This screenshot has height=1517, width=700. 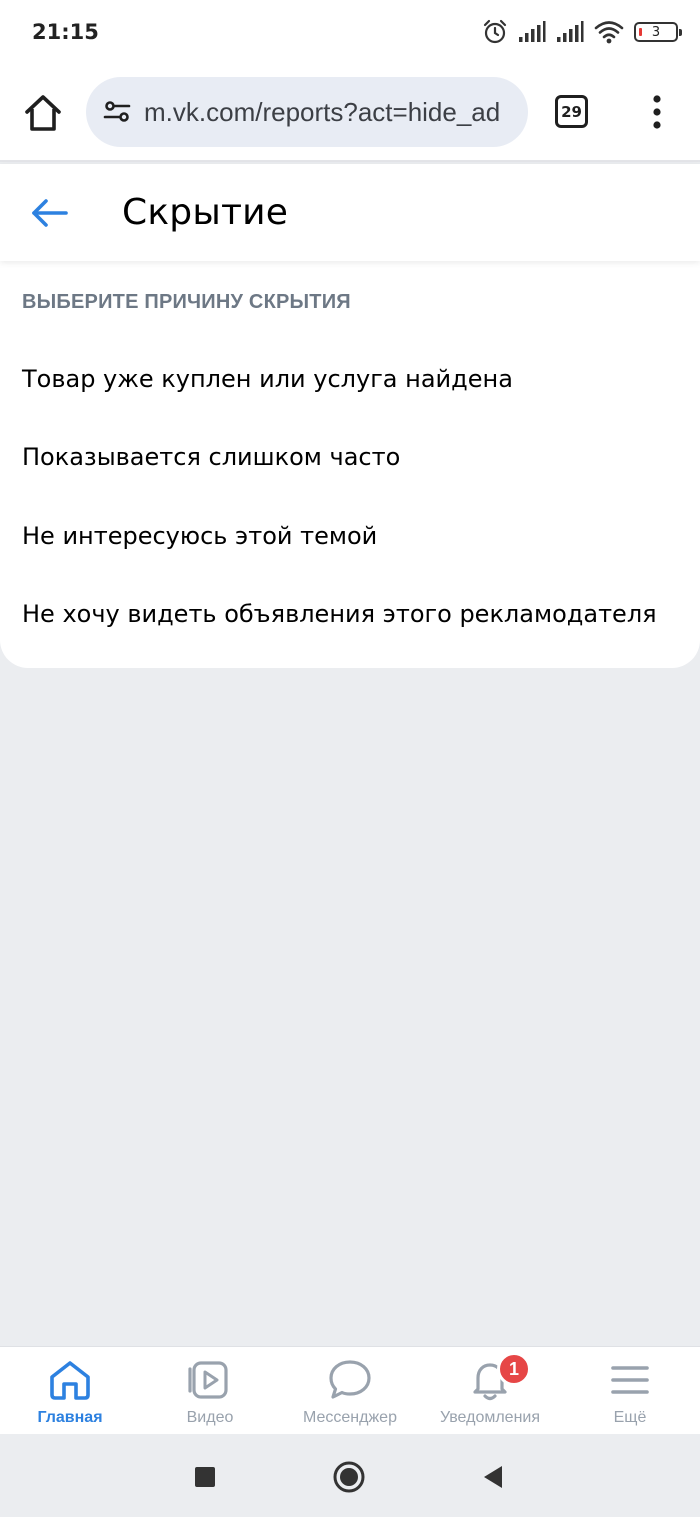 I want to click on nav-label: Мессенджер, so click(x=350, y=1417).